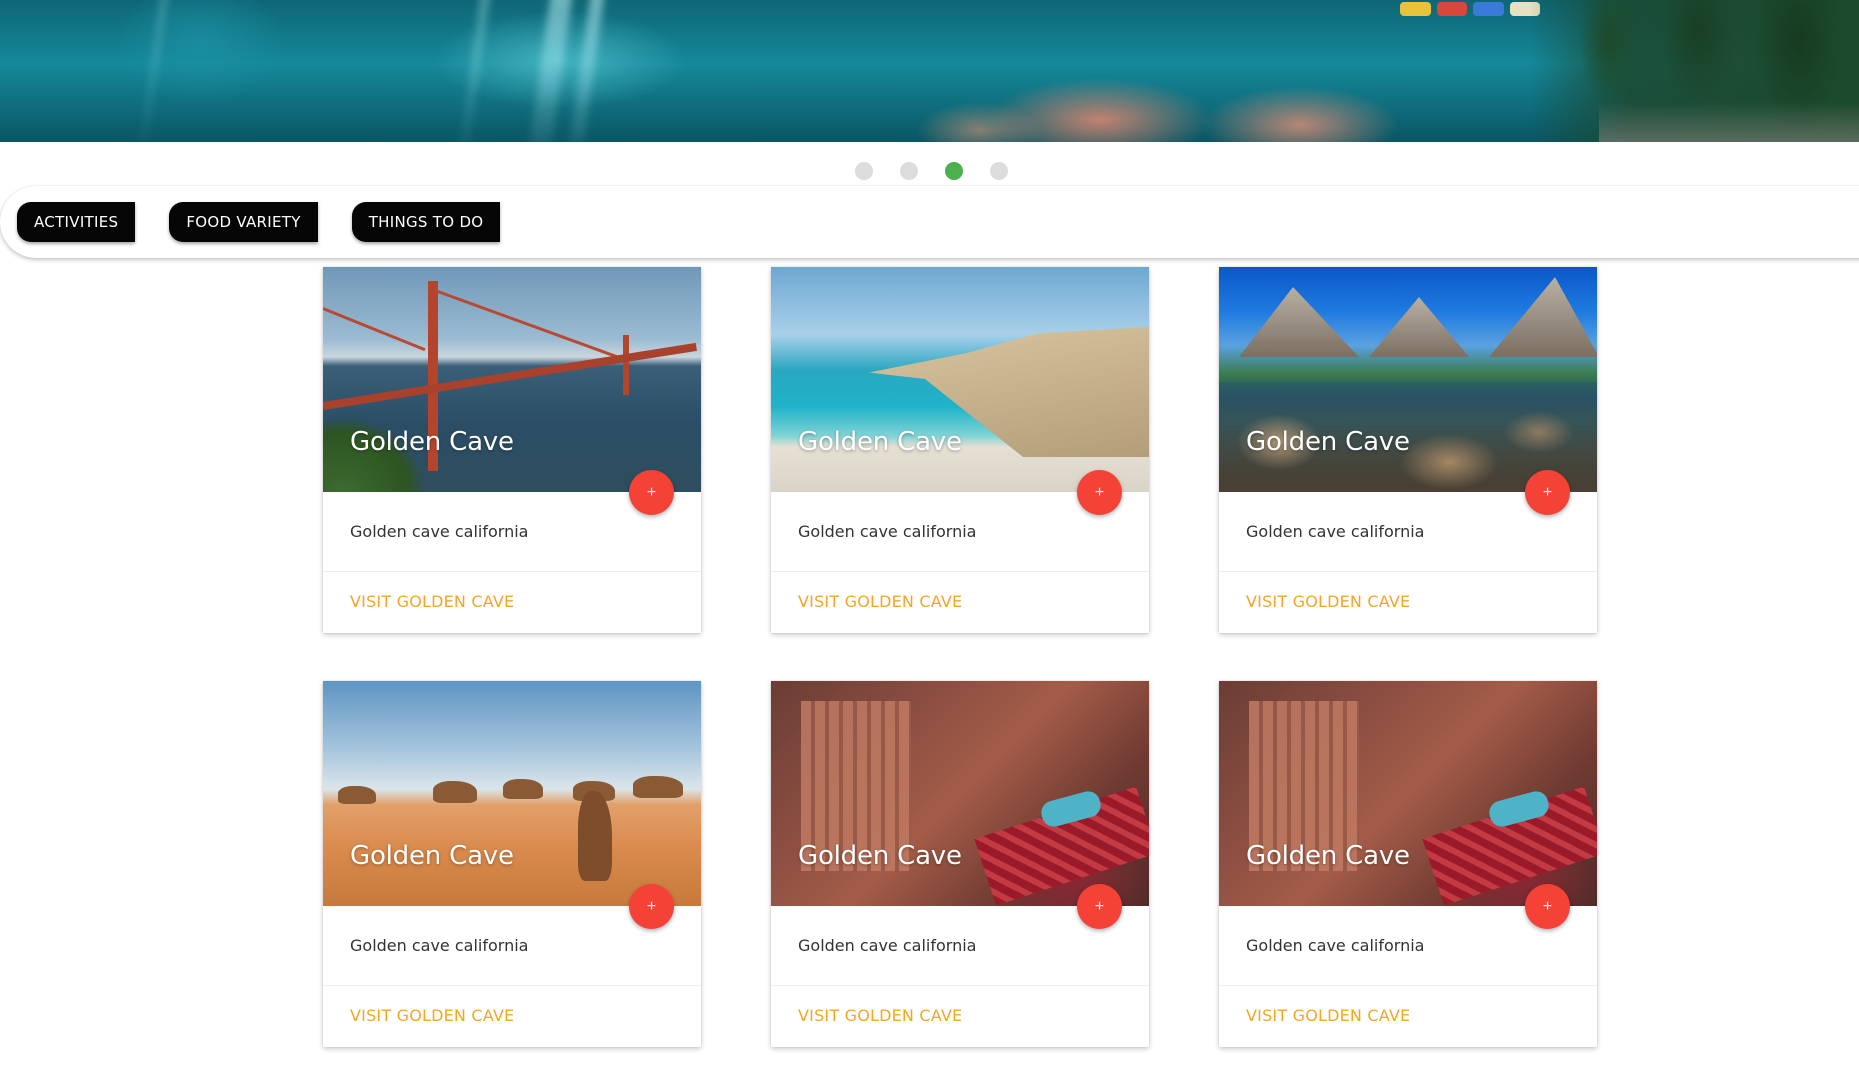  Describe the element at coordinates (960, 379) in the screenshot. I see `card-image-beach-cove: Golden Cave` at that location.